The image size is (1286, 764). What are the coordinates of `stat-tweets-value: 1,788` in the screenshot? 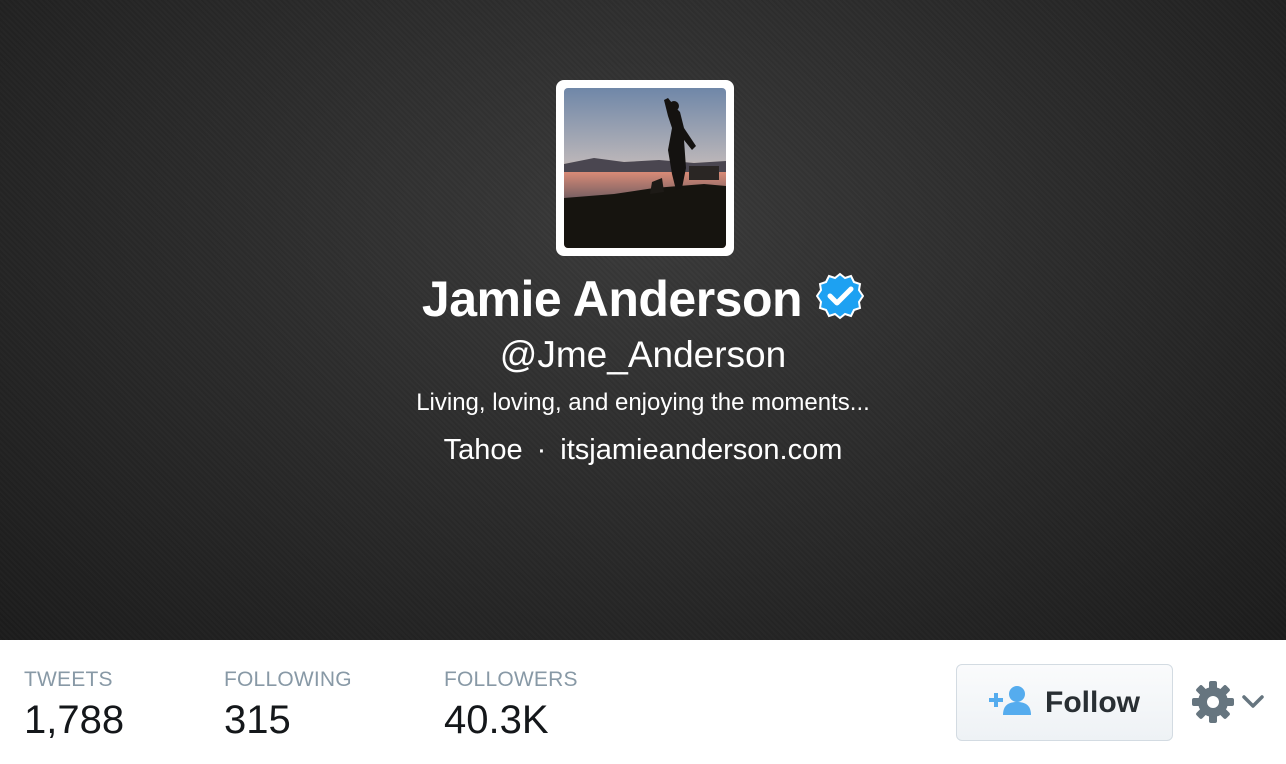 It's located at (74, 720).